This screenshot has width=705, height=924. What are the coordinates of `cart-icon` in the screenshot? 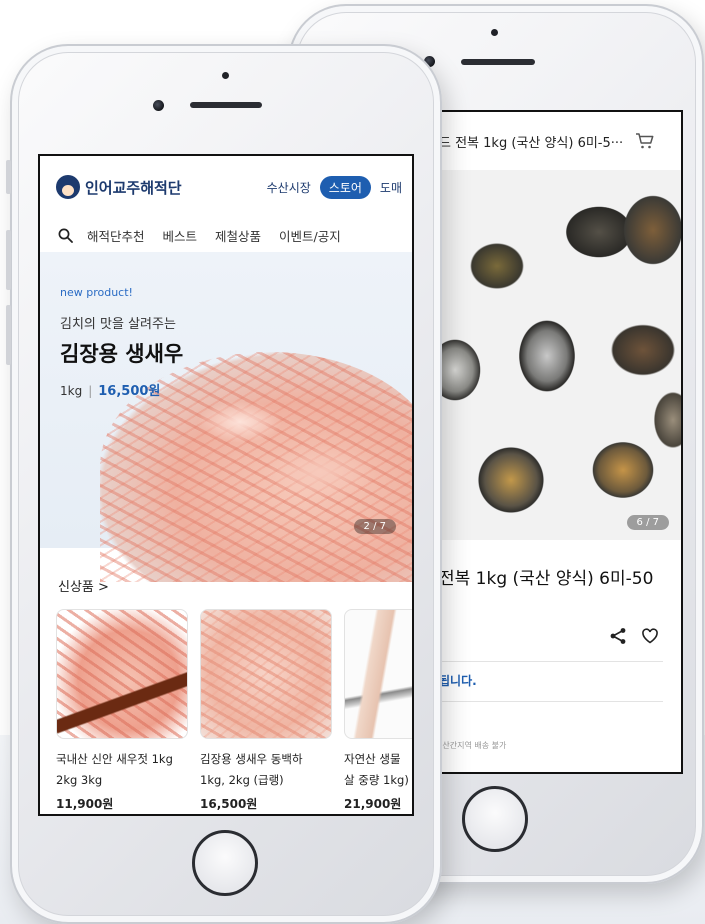 It's located at (645, 141).